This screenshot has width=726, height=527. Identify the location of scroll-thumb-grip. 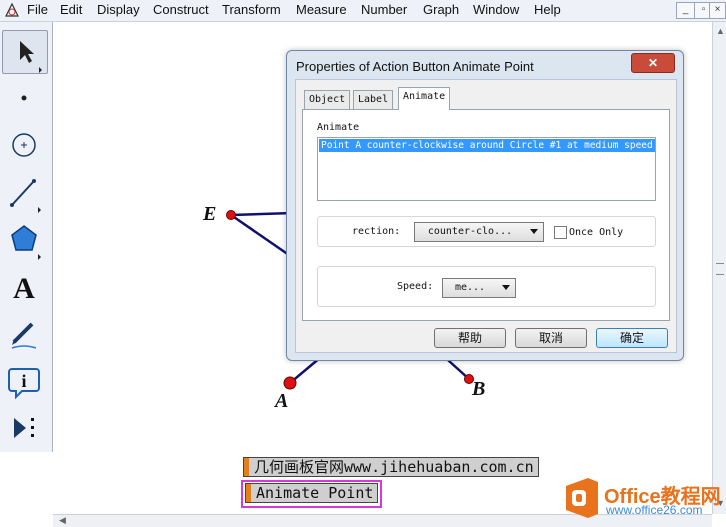
(720, 269).